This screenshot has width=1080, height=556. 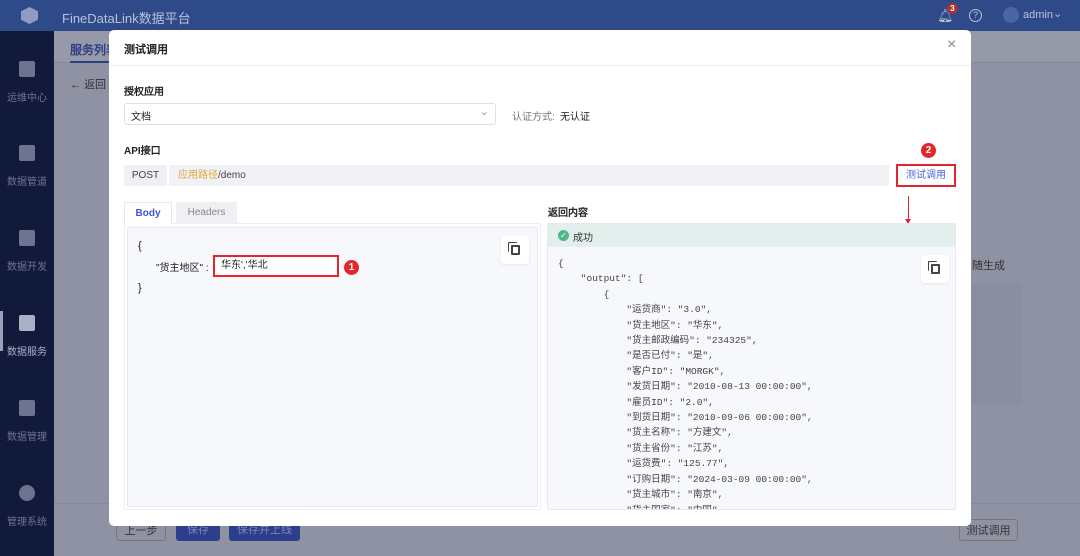 What do you see at coordinates (601, 279) in the screenshot?
I see `response-line: "output": [` at bounding box center [601, 279].